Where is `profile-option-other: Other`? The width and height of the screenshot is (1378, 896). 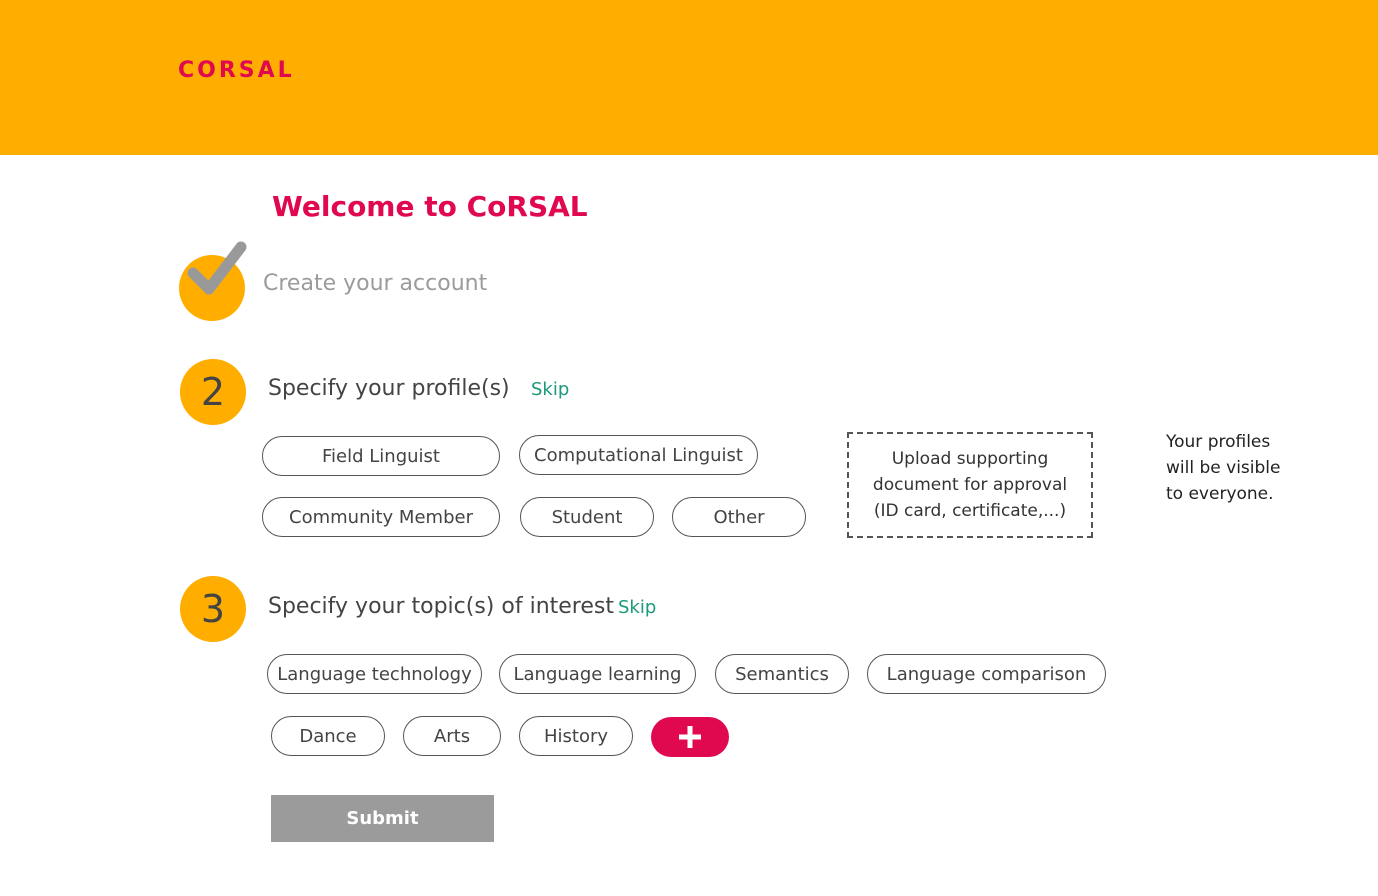 profile-option-other: Other is located at coordinates (739, 517).